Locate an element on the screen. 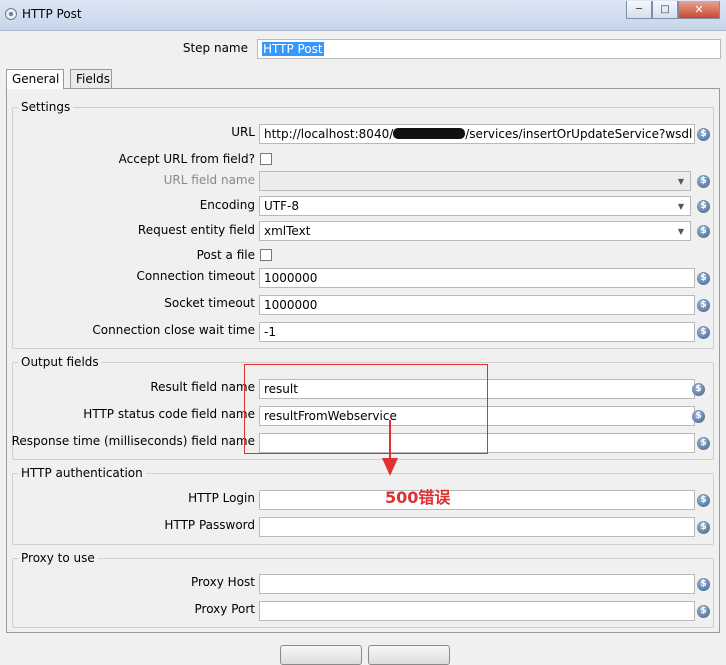 The height and width of the screenshot is (665, 726). minimize-button: ─ is located at coordinates (639, 10).